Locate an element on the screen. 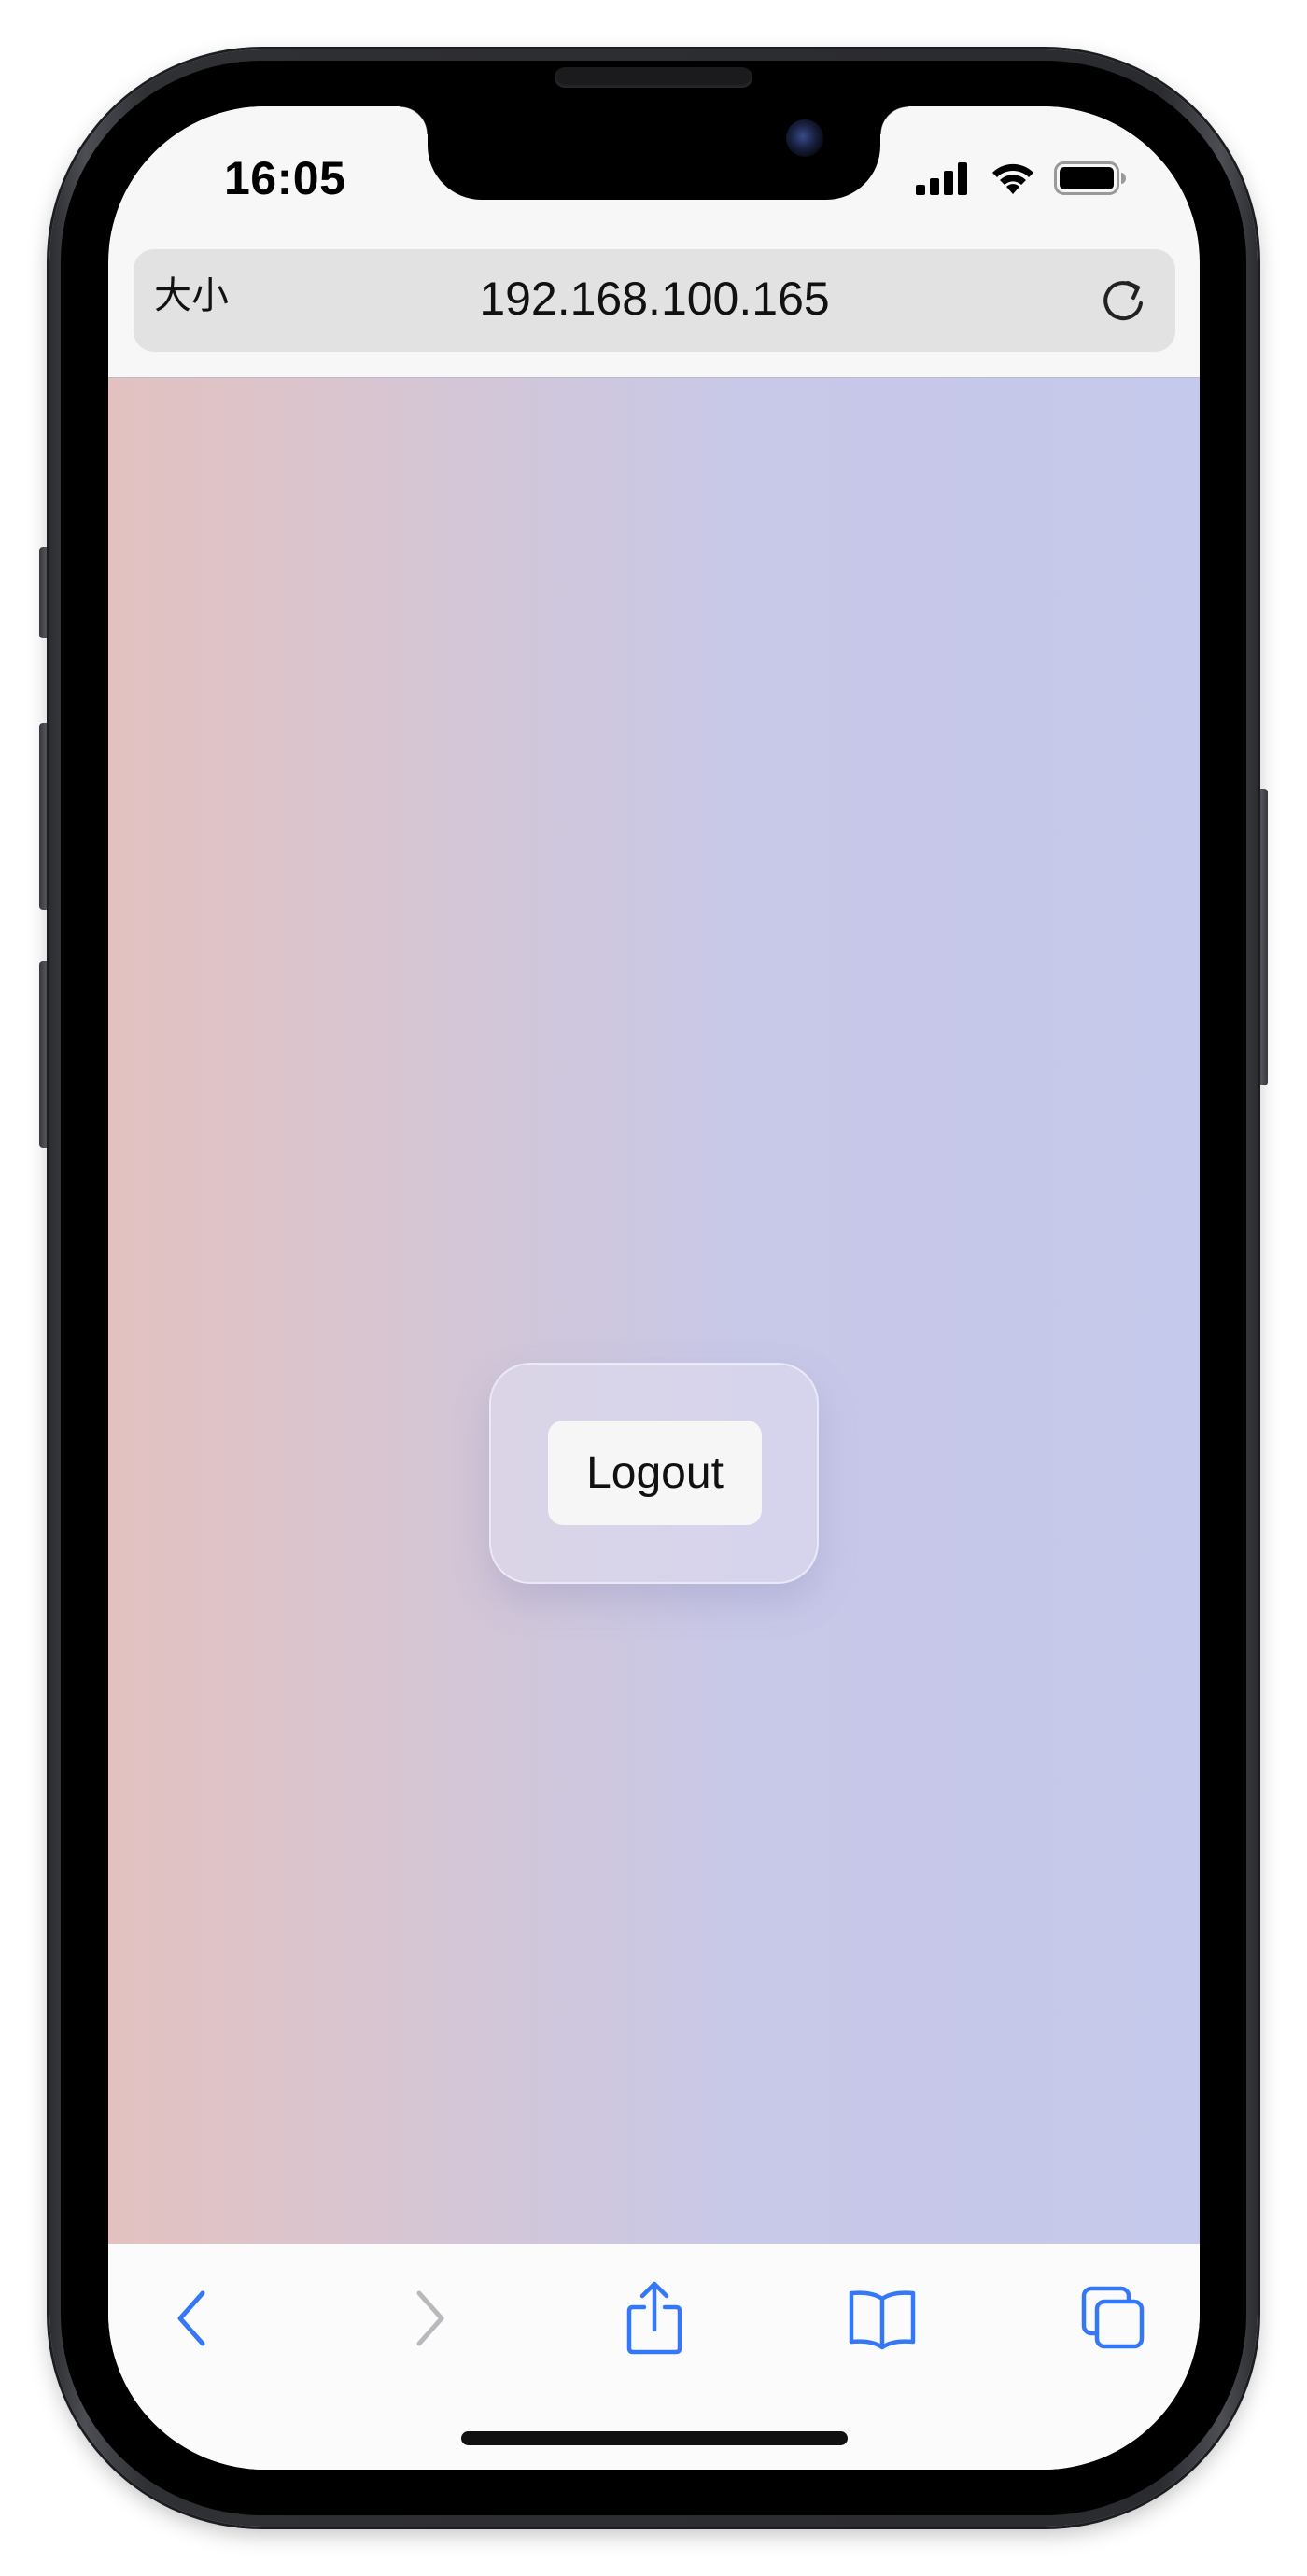  share-icon is located at coordinates (654, 2318).